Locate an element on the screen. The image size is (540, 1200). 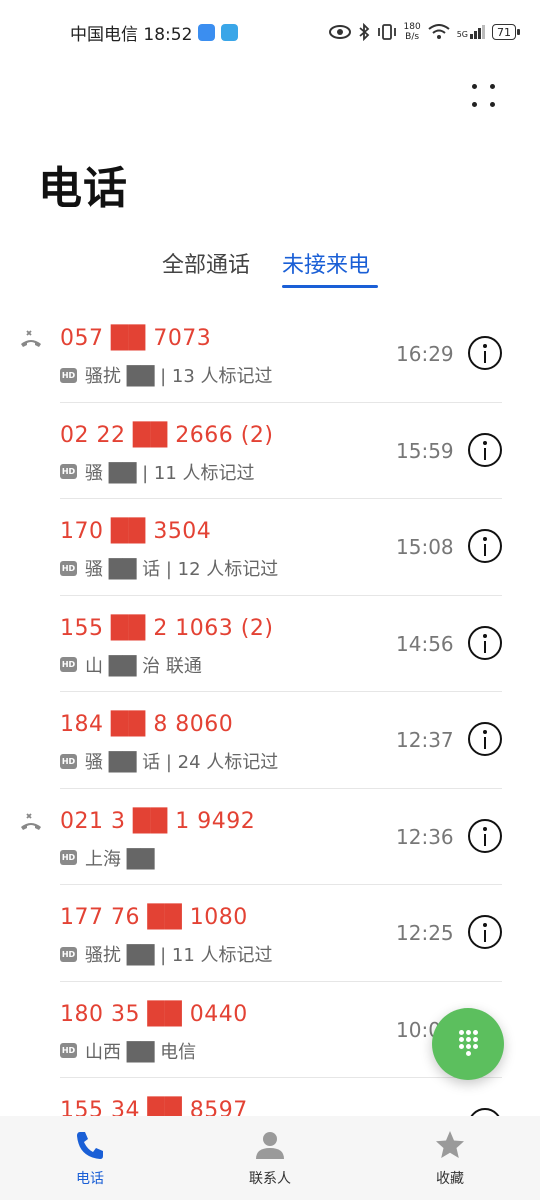
caller-info: HD 骚扰 ██ | 11 人标记过 is located at coordinates (166, 955).